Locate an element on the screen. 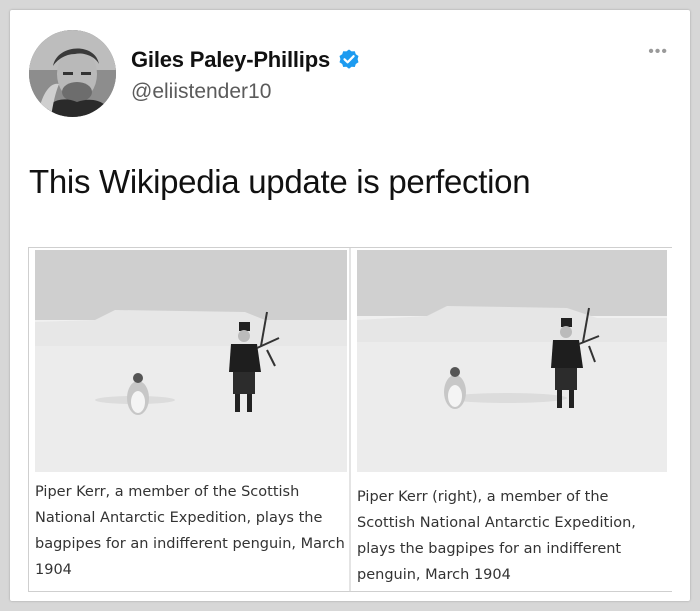  tweet-text: This Wikipedia update is perfection is located at coordinates (280, 181).